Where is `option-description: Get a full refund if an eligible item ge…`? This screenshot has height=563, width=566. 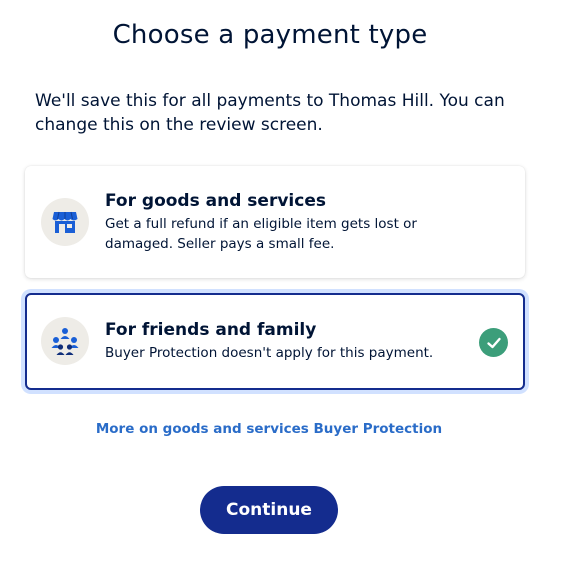
option-description: Get a full refund if an eligible item ge… is located at coordinates (261, 234).